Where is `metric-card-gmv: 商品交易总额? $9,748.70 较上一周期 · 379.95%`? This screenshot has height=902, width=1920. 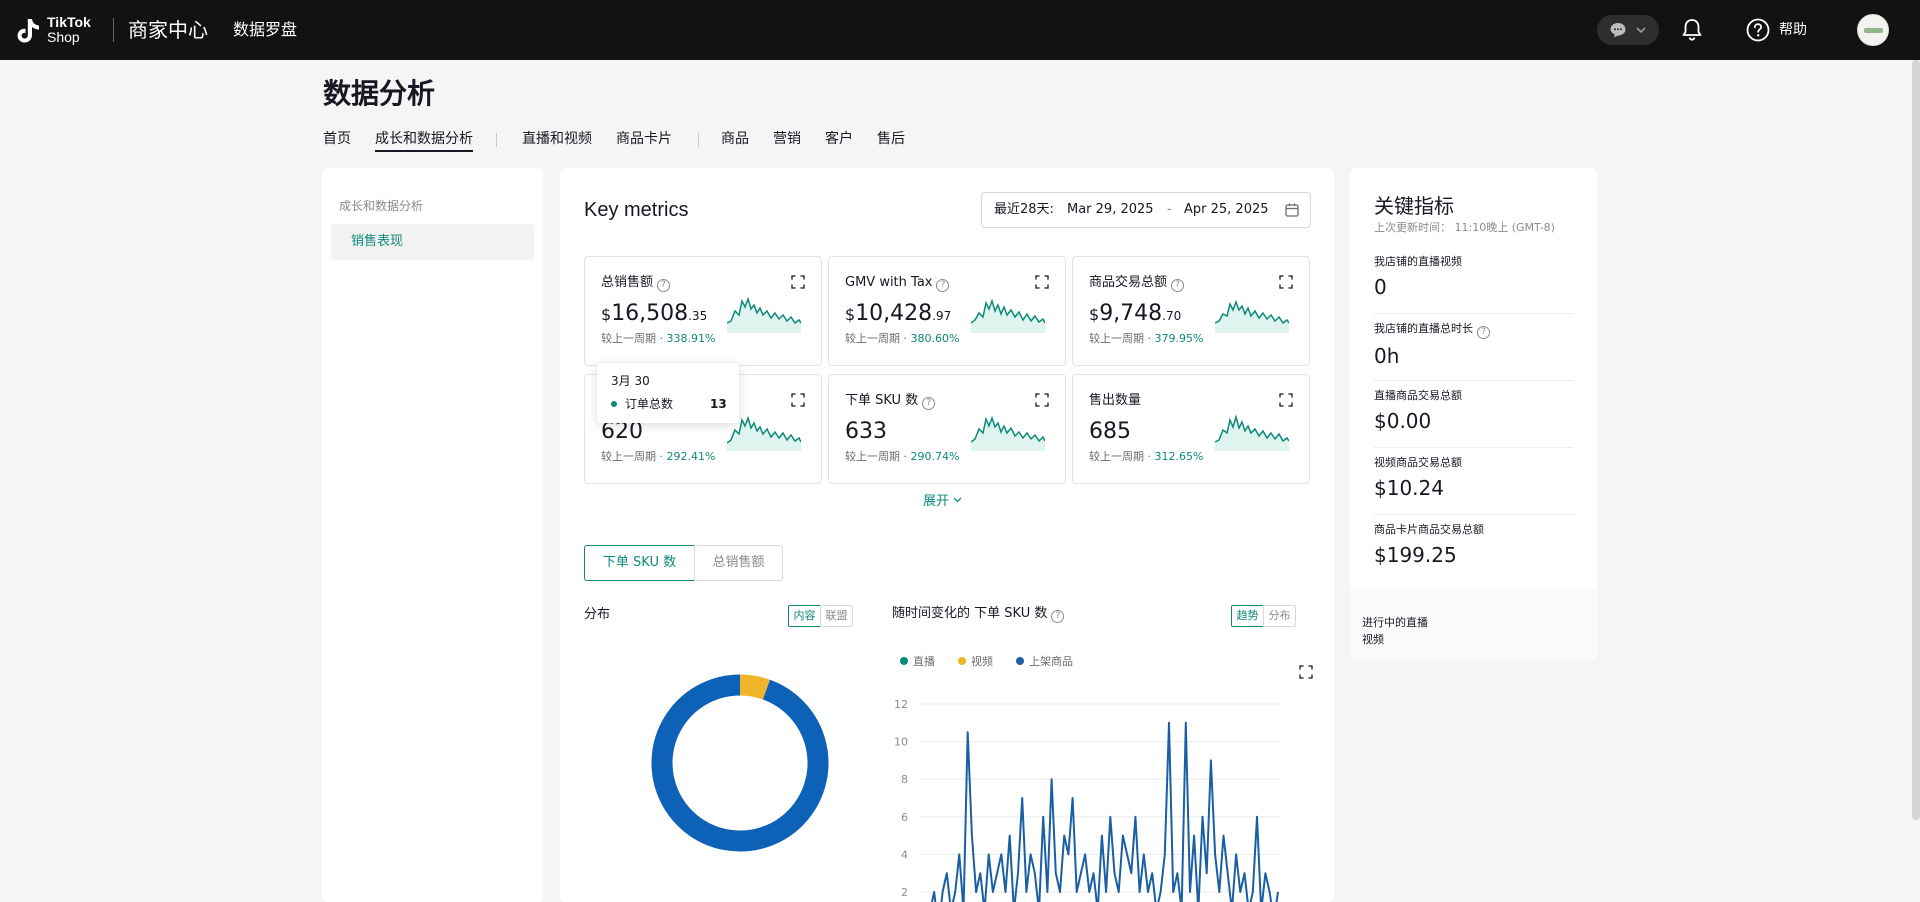
metric-card-gmv: 商品交易总额? $9,748.70 较上一周期 · 379.95% is located at coordinates (1191, 311).